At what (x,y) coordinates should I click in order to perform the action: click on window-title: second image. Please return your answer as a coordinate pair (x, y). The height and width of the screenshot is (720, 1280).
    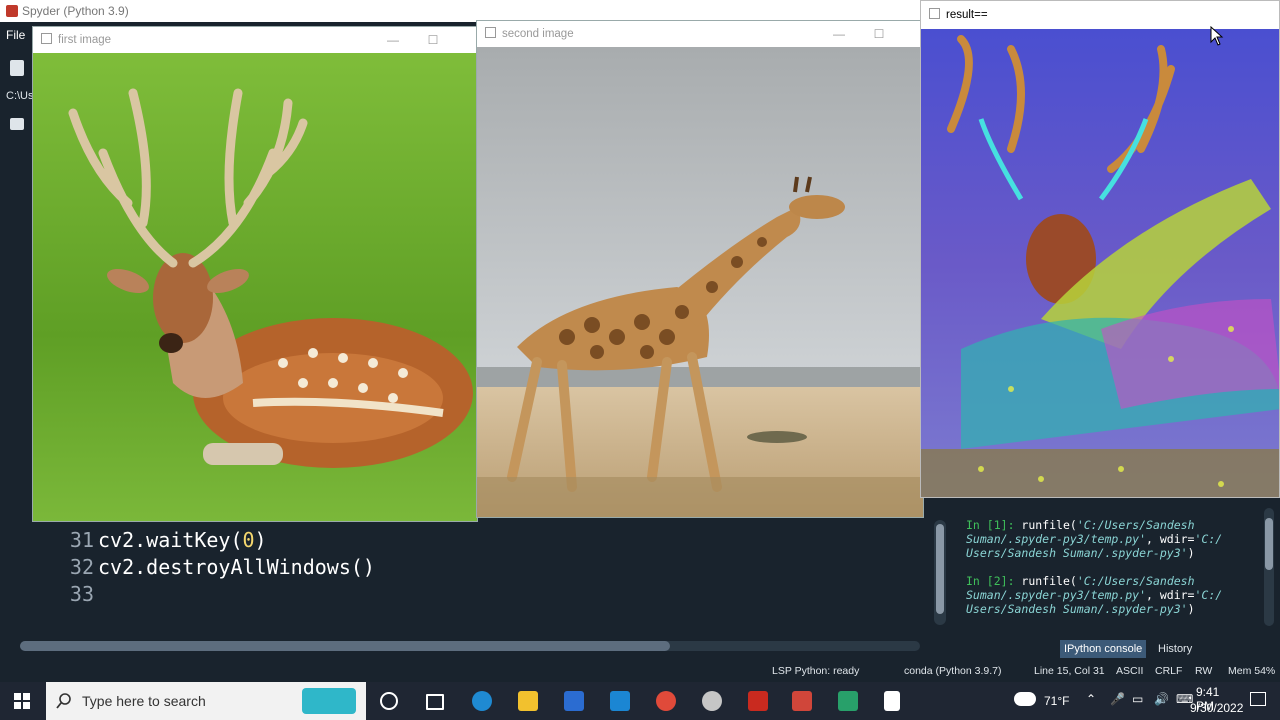
    Looking at the image, I should click on (538, 34).